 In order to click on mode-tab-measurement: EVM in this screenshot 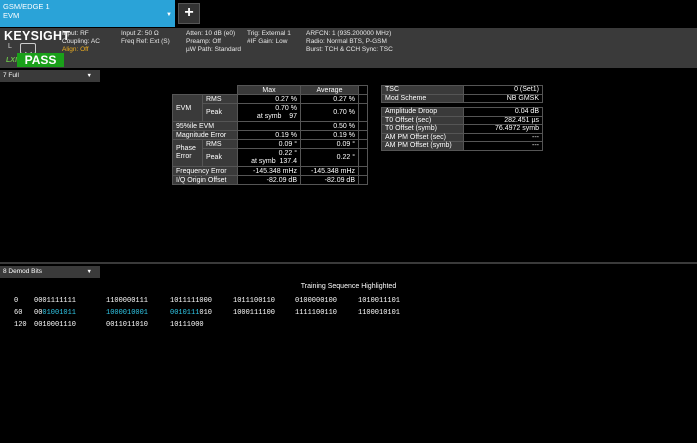, I will do `click(11, 15)`.